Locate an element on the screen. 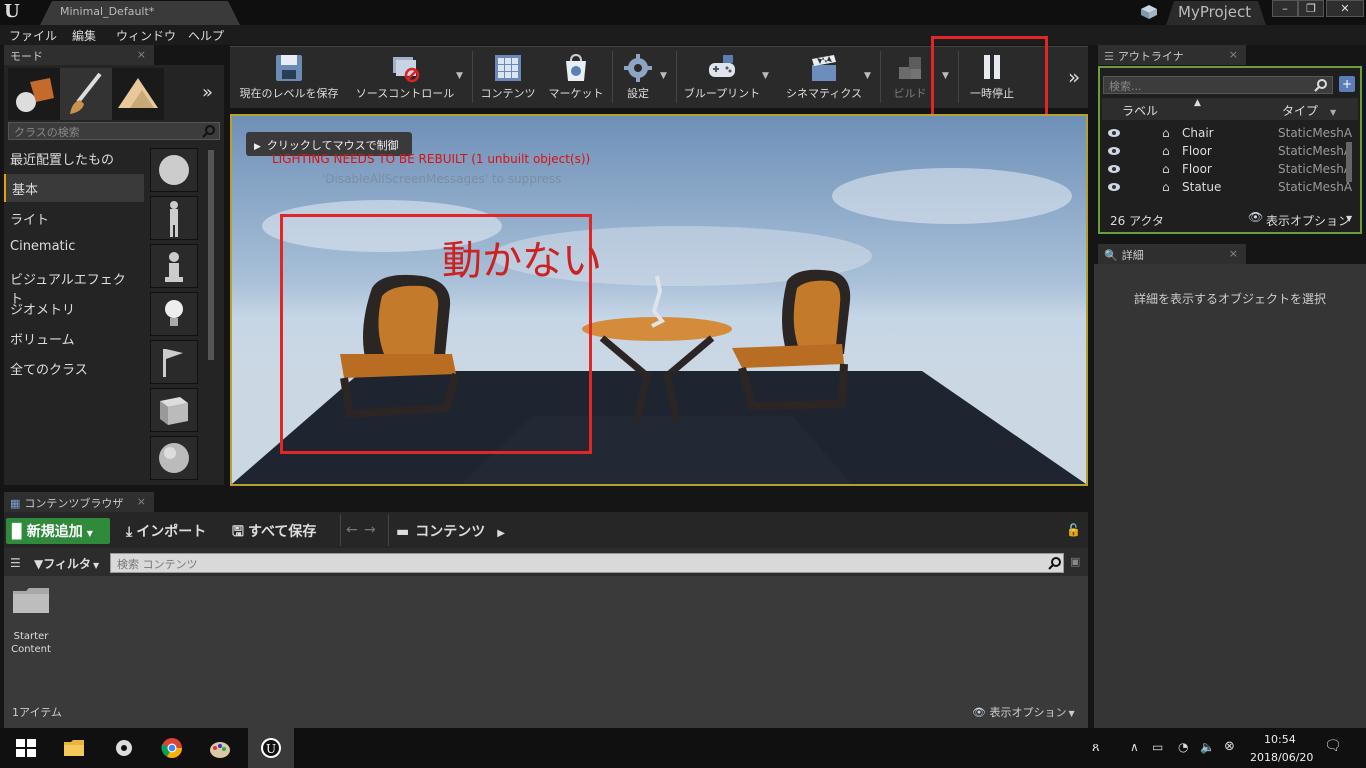  paint-app-icon is located at coordinates (220, 748).